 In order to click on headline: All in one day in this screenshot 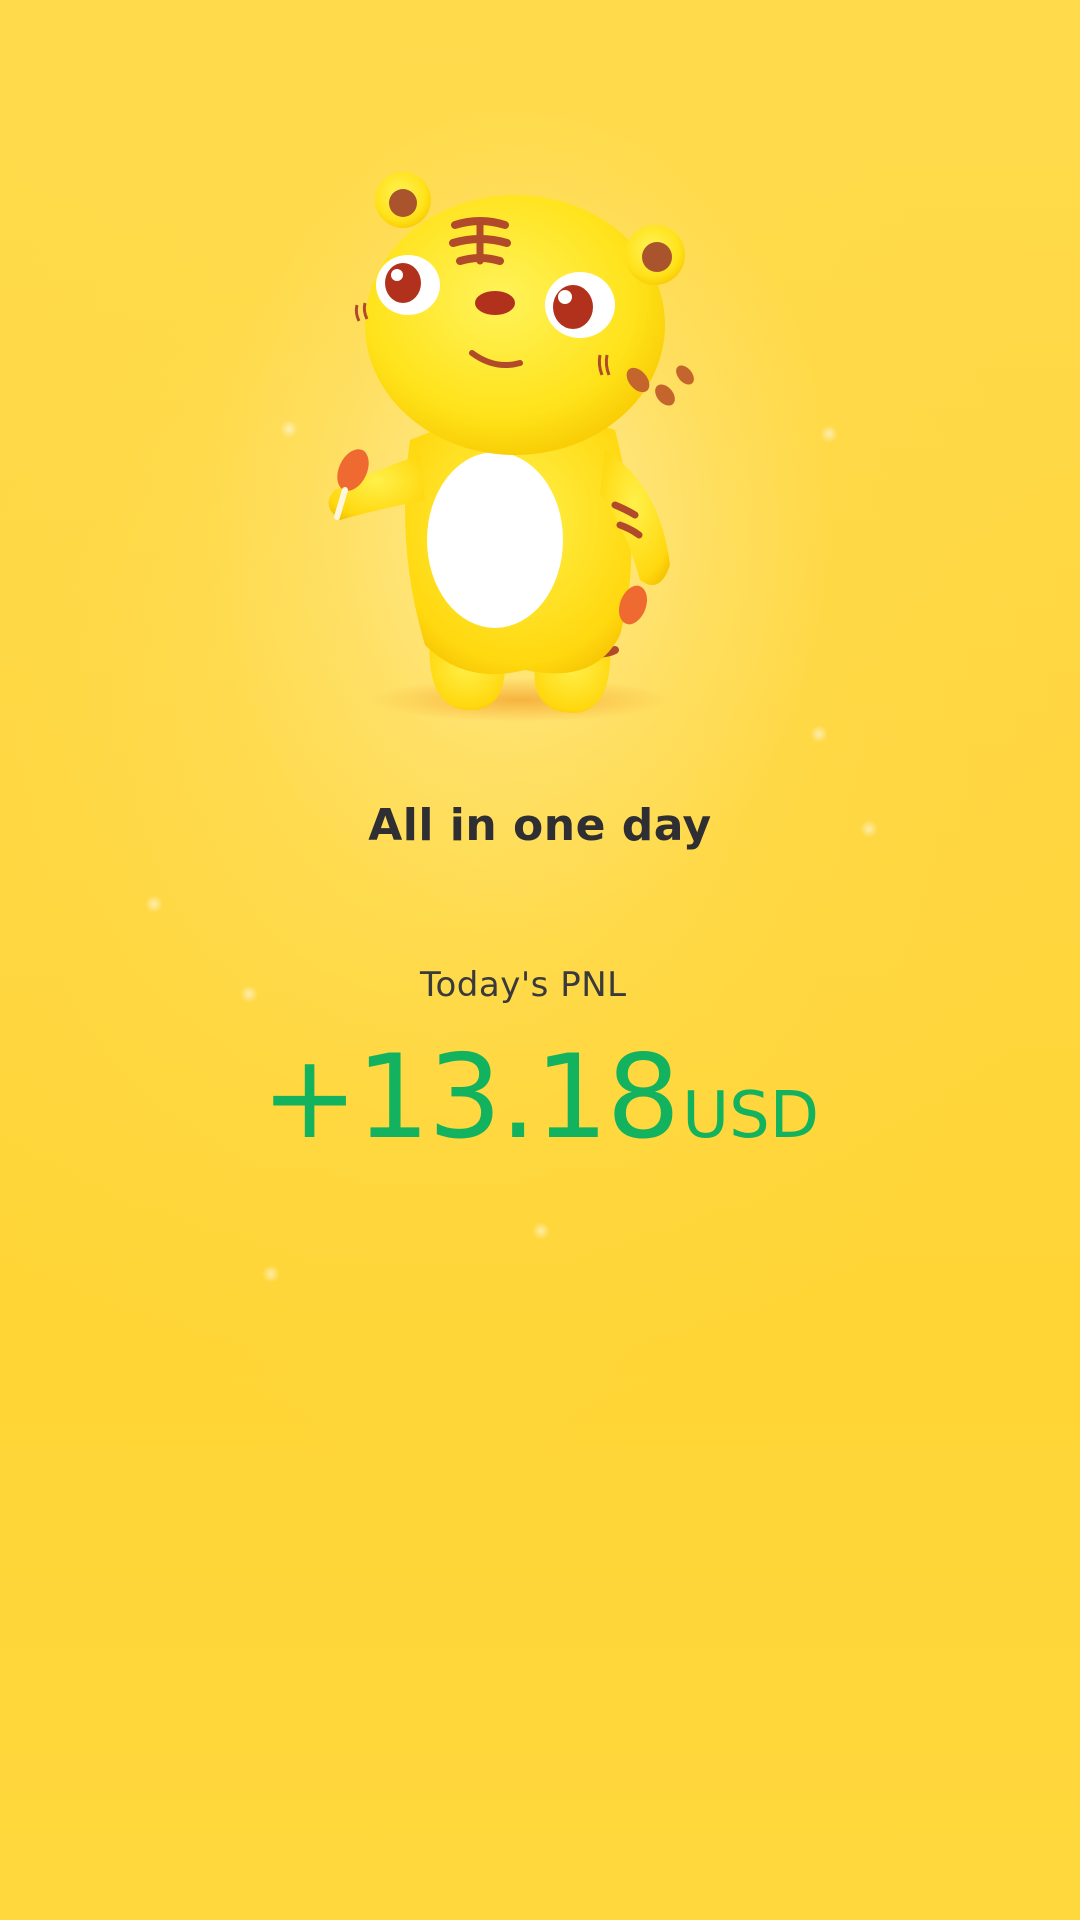, I will do `click(540, 825)`.